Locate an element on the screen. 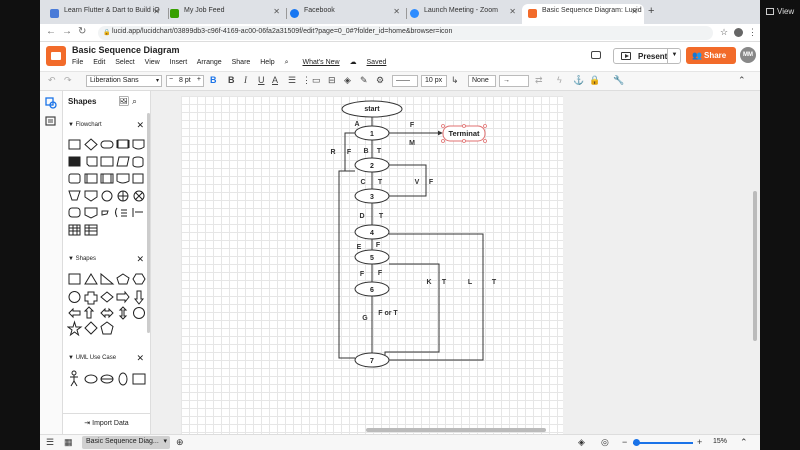 This screenshot has height=450, width=800. tab-job-feed: My Job Feed ✕ is located at coordinates (225, 14).